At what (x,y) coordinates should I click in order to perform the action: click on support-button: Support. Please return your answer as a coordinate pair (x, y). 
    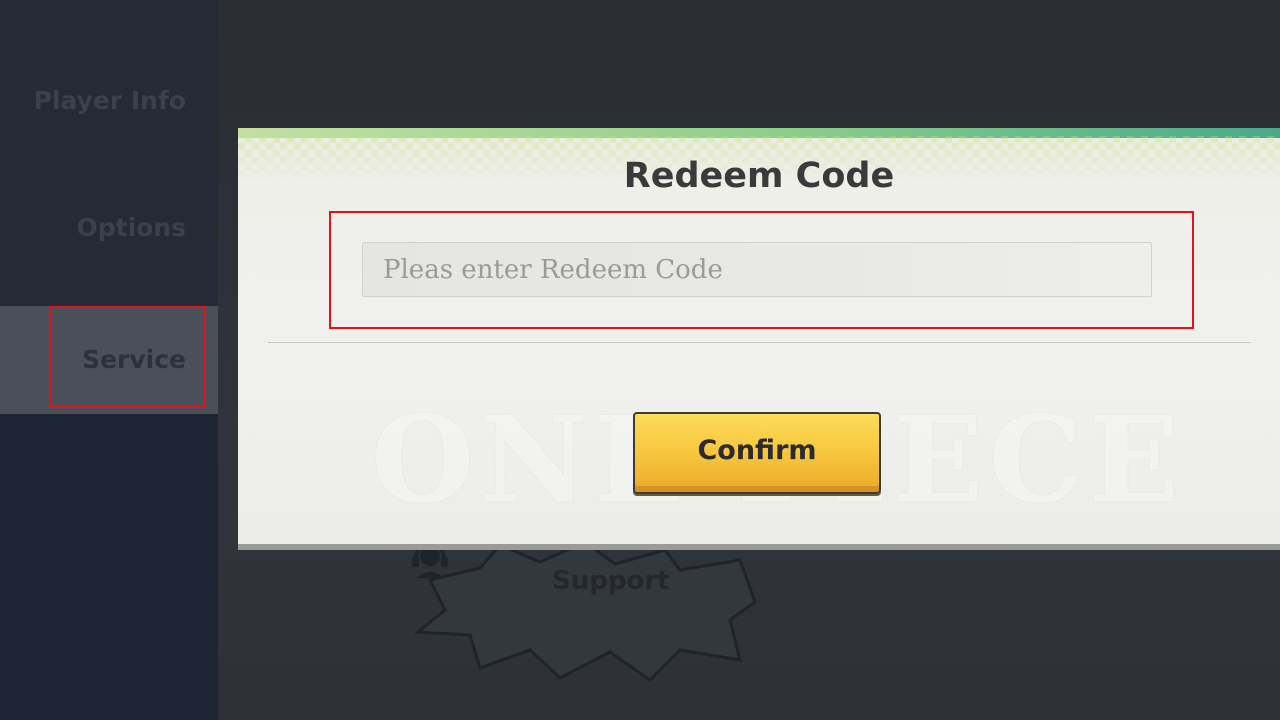
    Looking at the image, I should click on (590, 615).